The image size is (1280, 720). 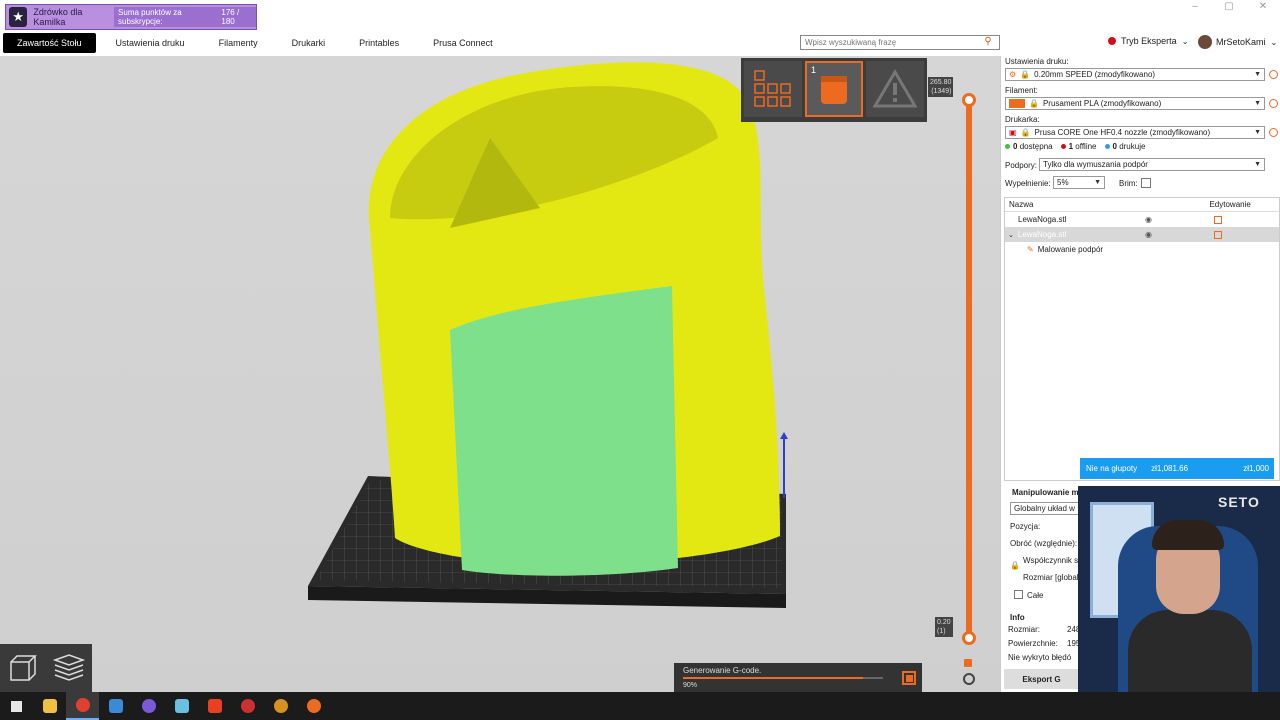 What do you see at coordinates (1021, 90) in the screenshot?
I see `filament-label: Filament:` at bounding box center [1021, 90].